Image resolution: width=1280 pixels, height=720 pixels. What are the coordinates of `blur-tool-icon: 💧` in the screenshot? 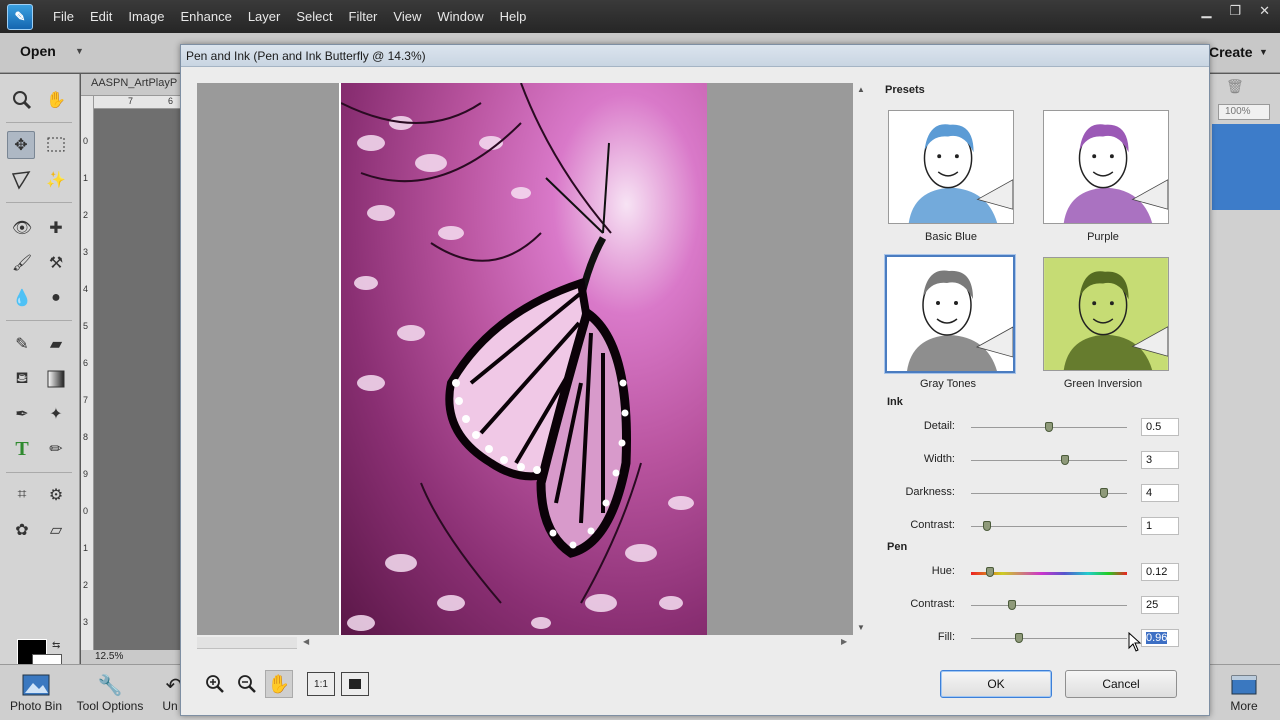 It's located at (22, 298).